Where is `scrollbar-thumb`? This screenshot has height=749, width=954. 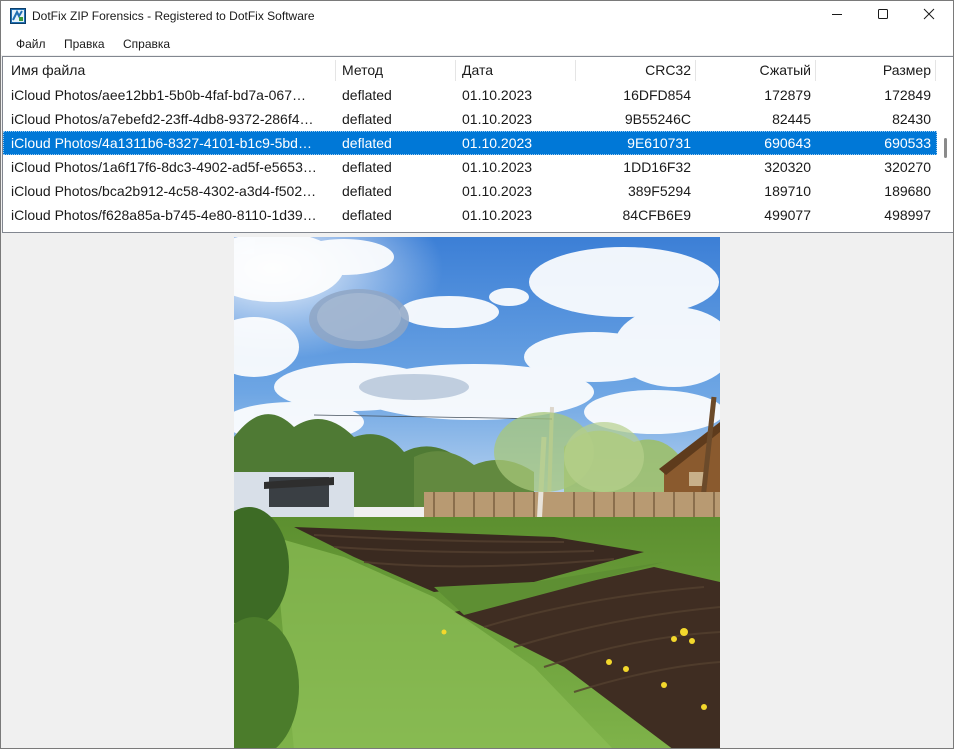
scrollbar-thumb is located at coordinates (945, 148).